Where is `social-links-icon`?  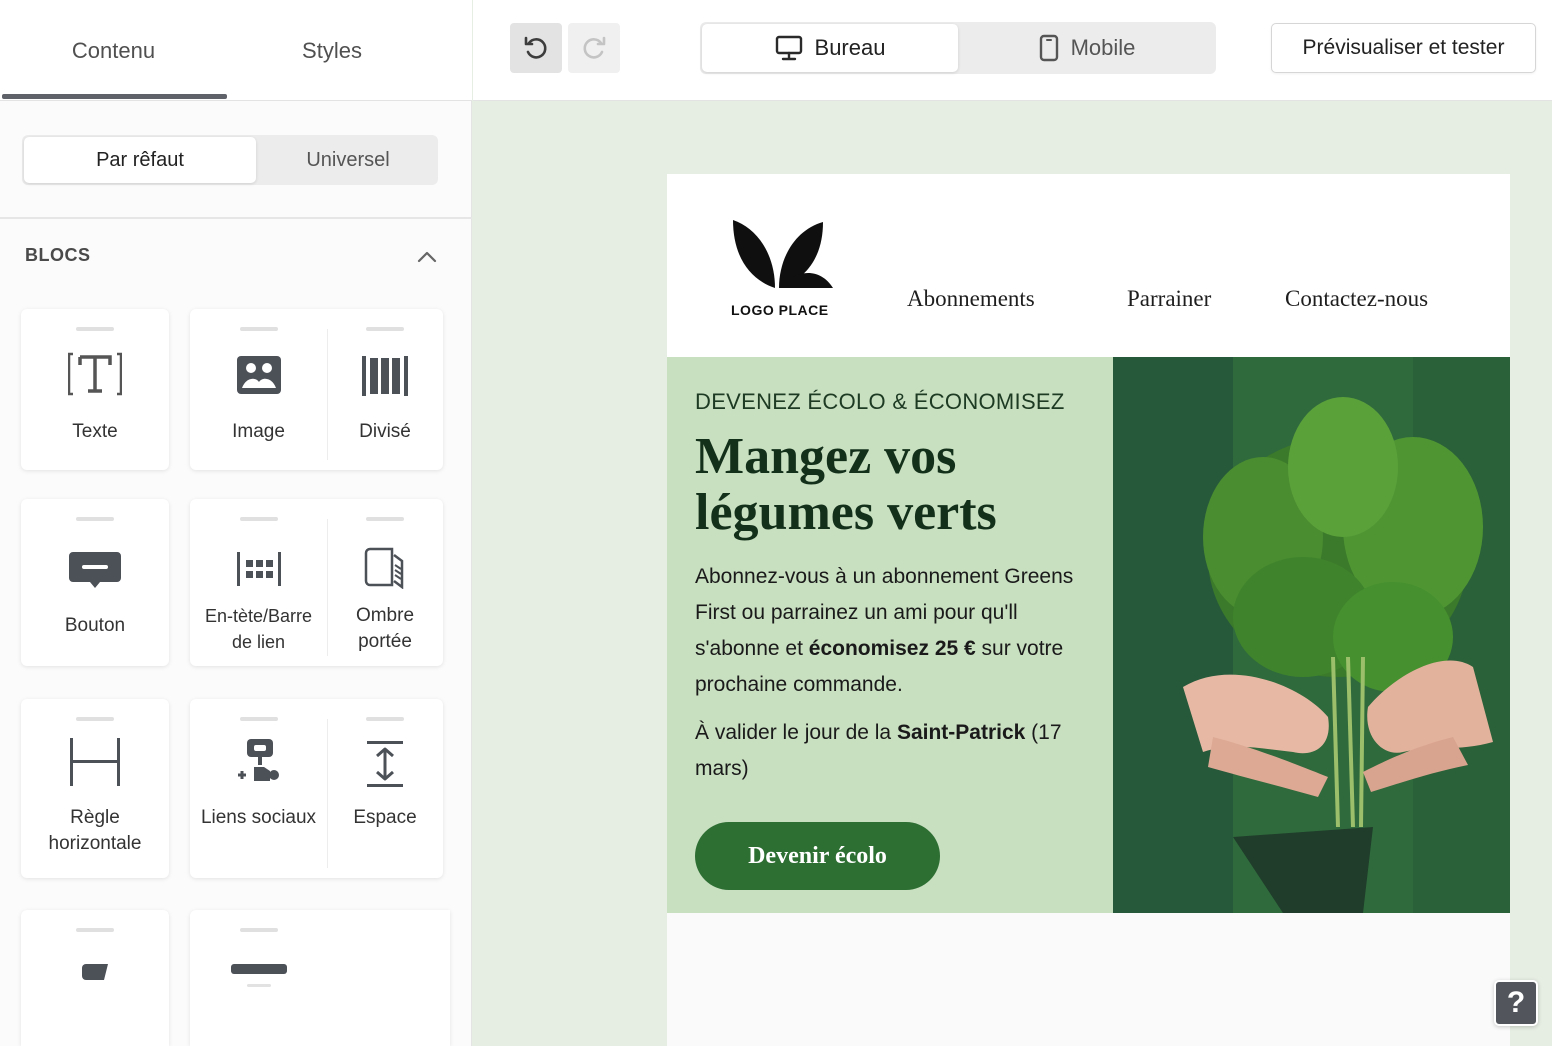
social-links-icon is located at coordinates (258, 761).